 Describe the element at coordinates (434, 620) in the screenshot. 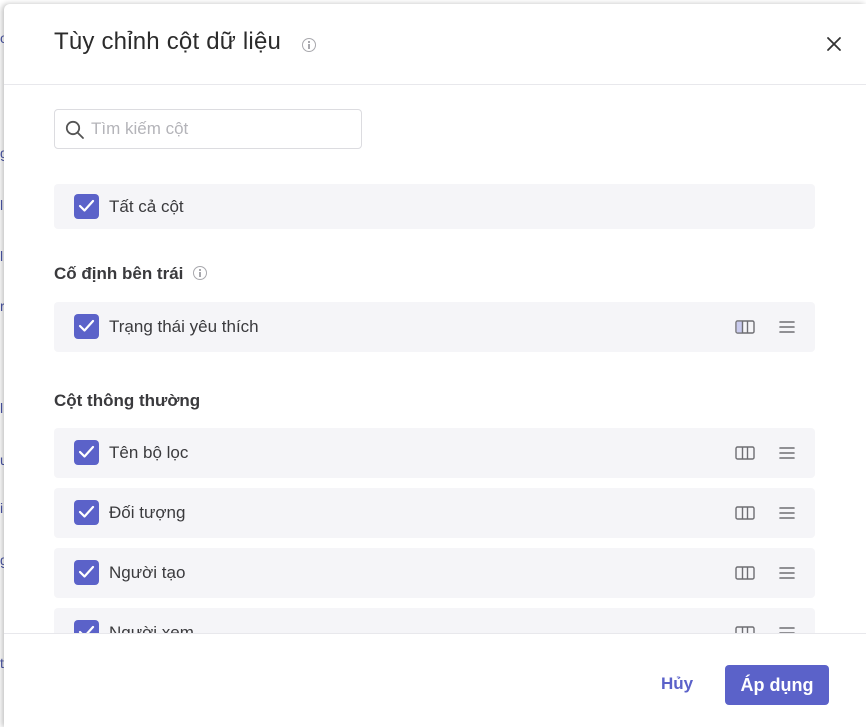

I see `column-row: Người xem` at that location.